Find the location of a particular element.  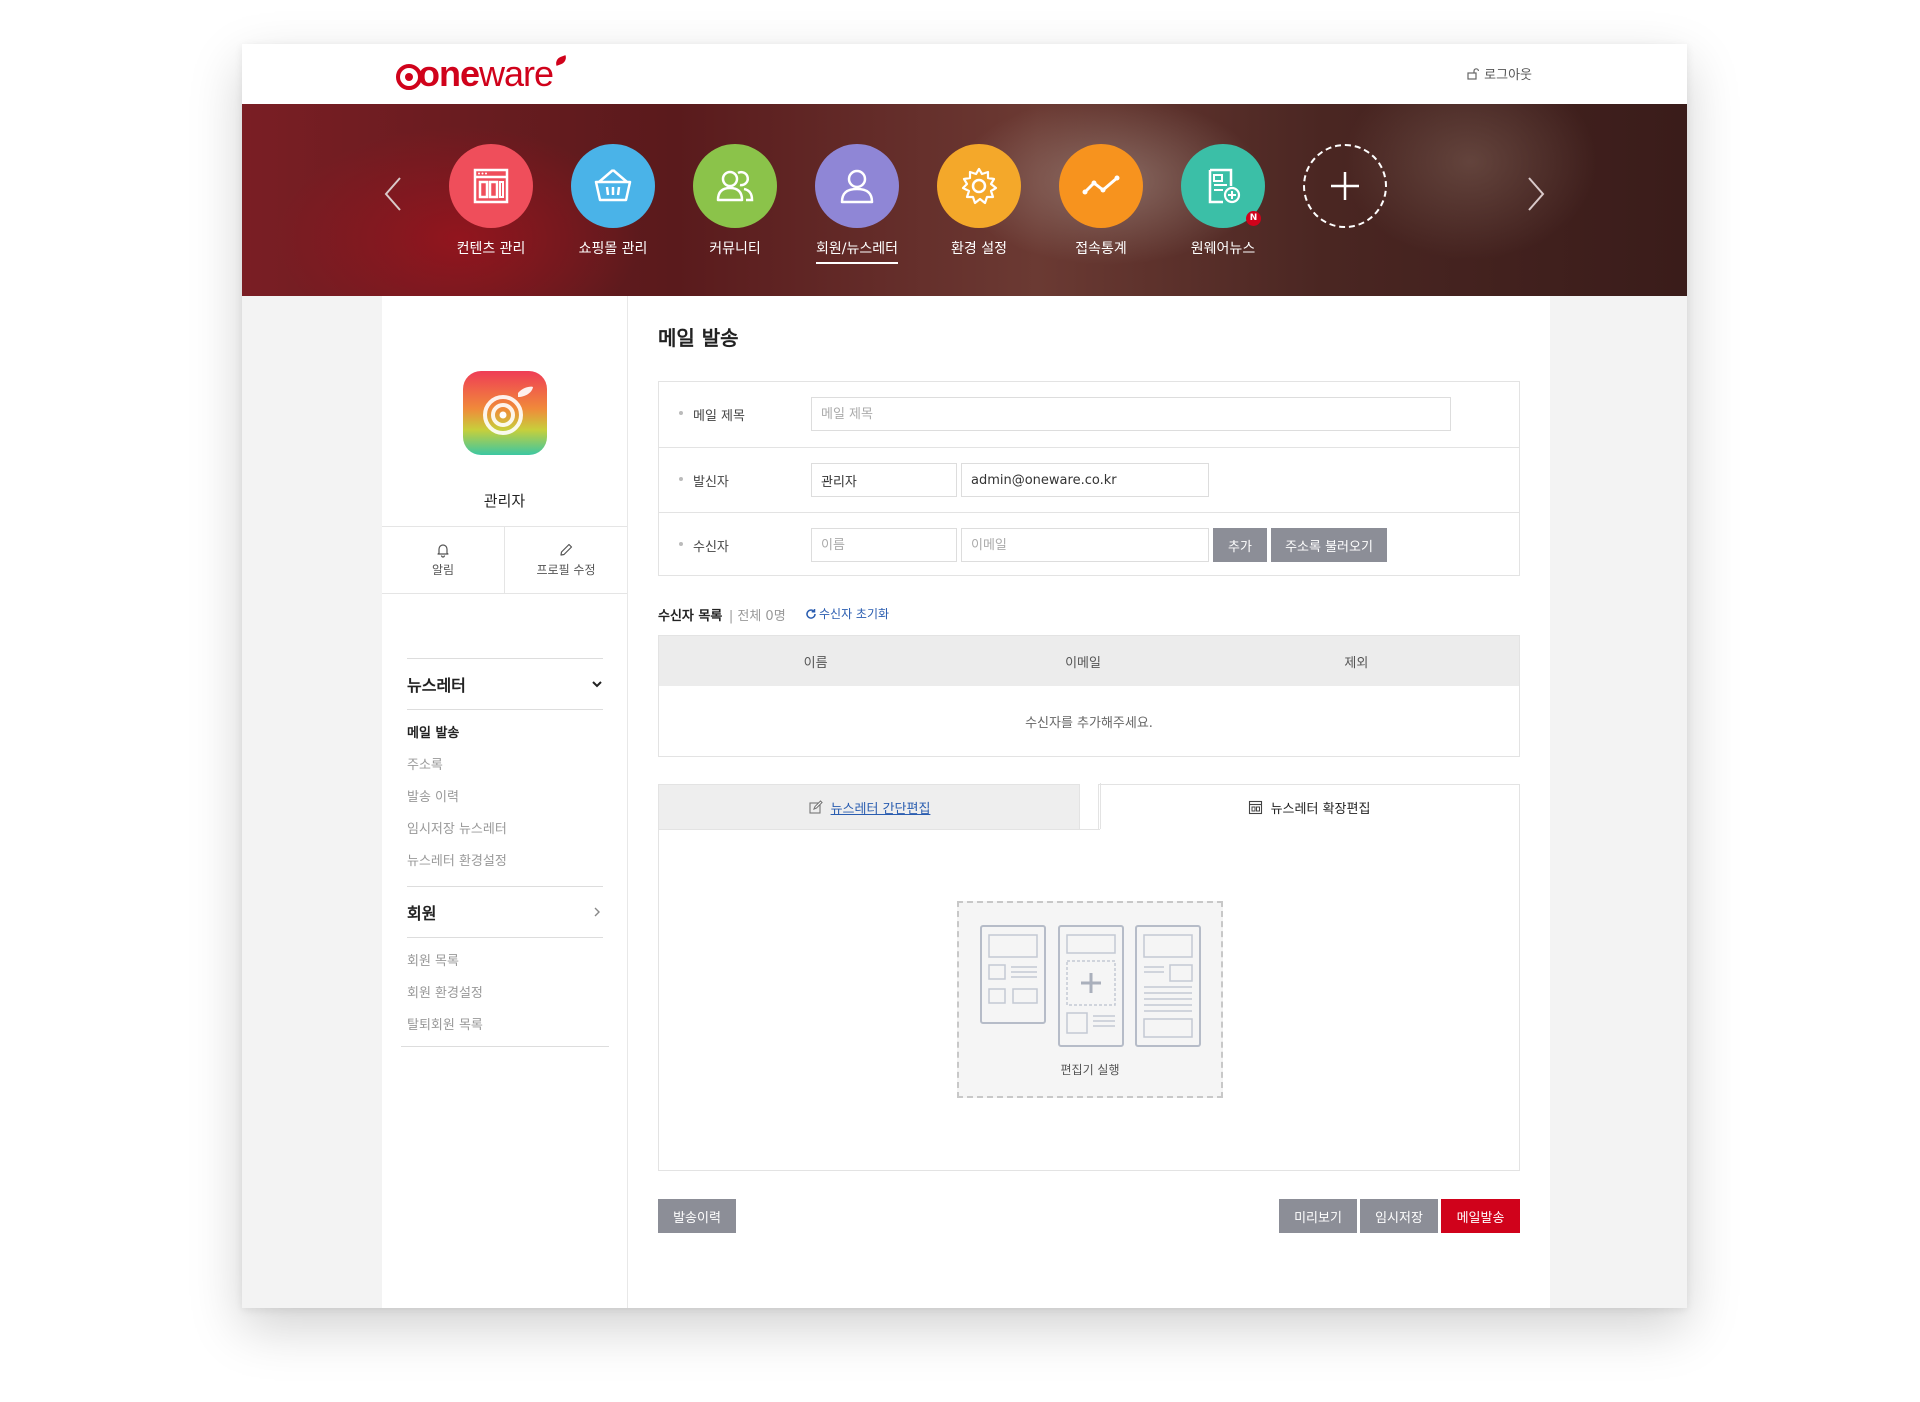

sender-label: 발신자 is located at coordinates (704, 480).